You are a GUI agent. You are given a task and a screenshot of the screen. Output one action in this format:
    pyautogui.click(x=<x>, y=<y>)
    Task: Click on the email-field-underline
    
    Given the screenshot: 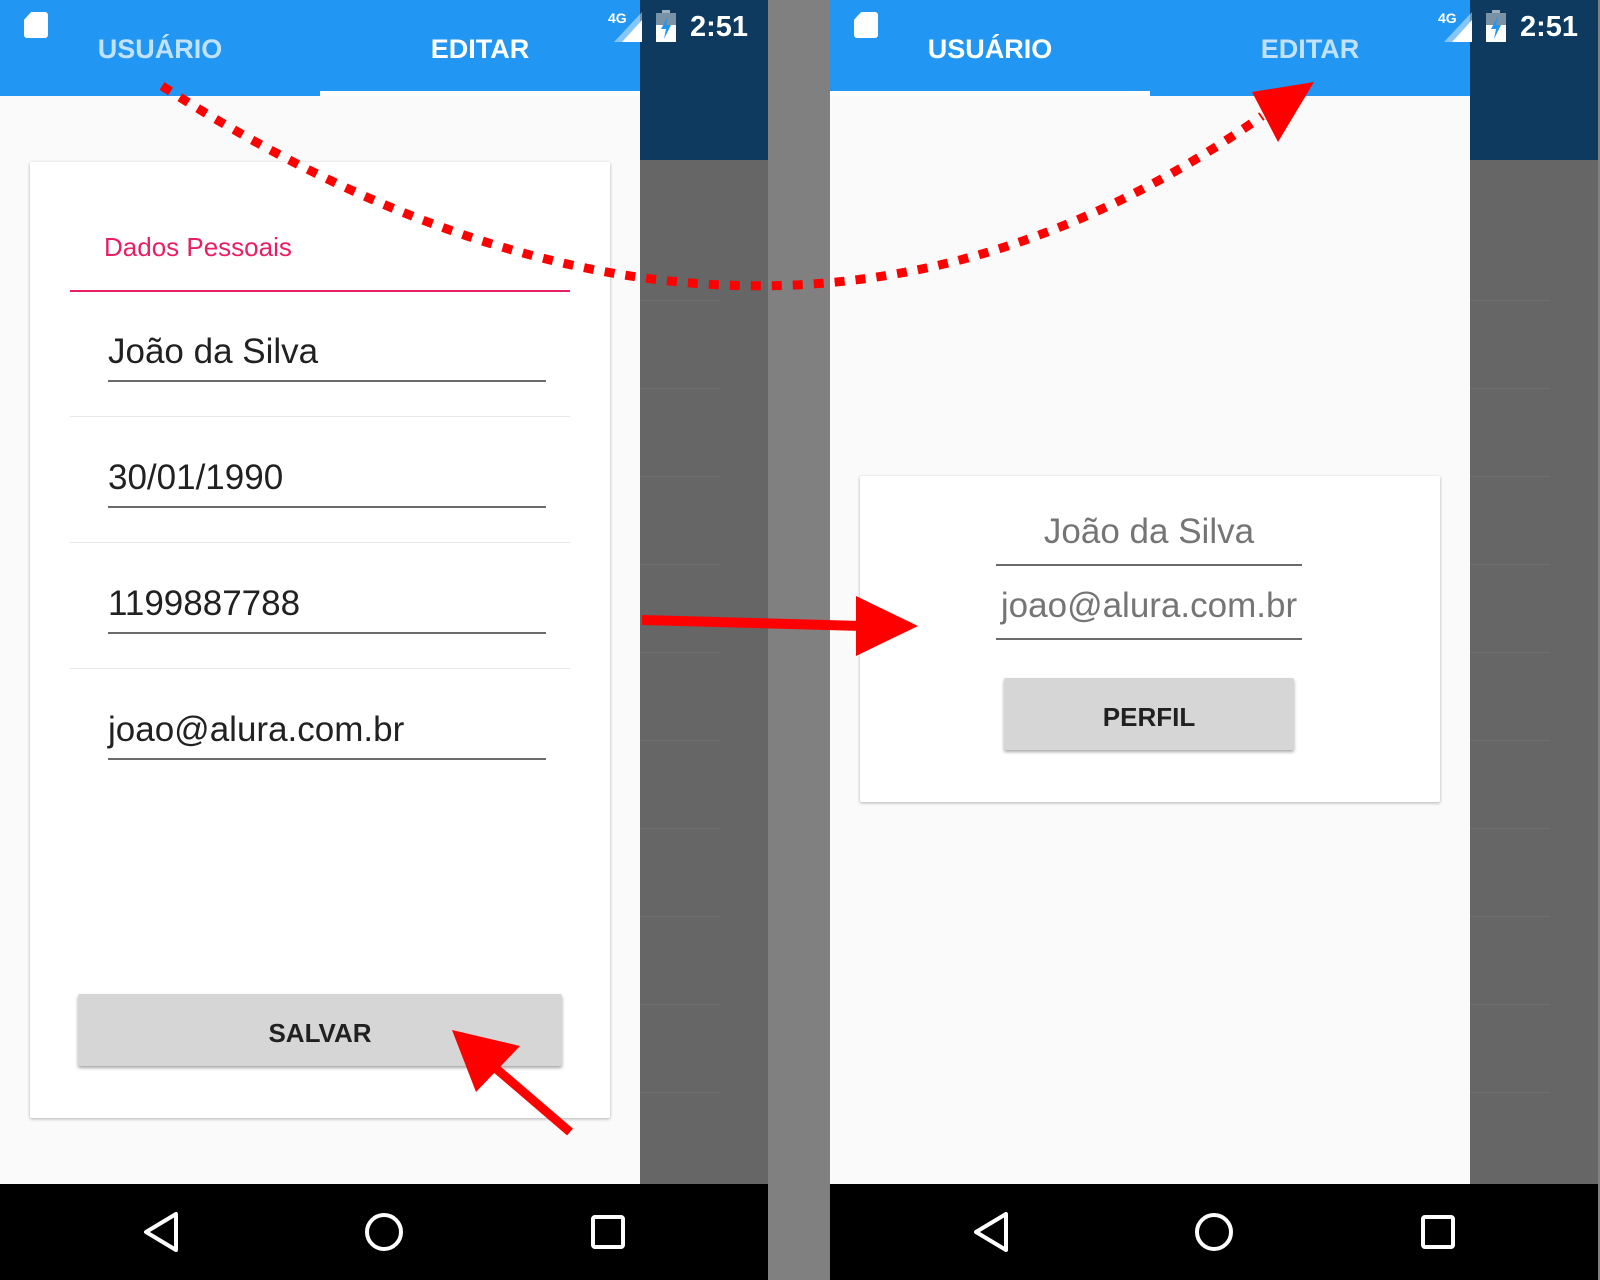 What is the action you would take?
    pyautogui.click(x=327, y=759)
    